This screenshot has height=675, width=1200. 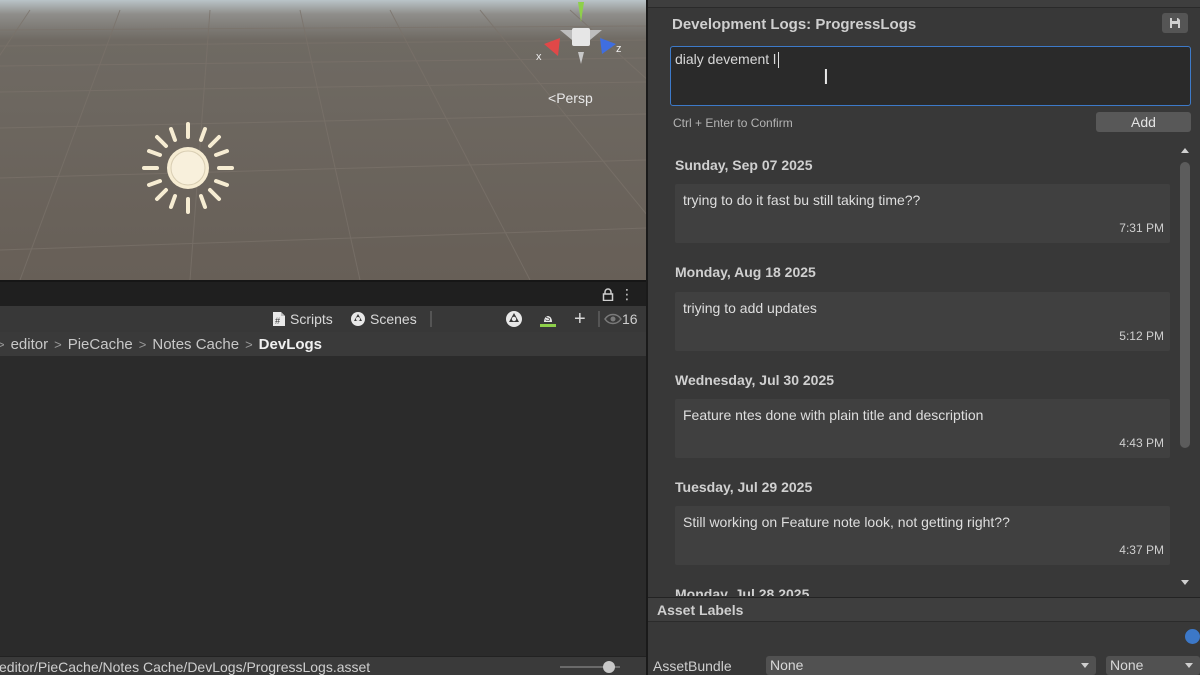 I want to click on asset-labels-body, so click(x=924, y=637).